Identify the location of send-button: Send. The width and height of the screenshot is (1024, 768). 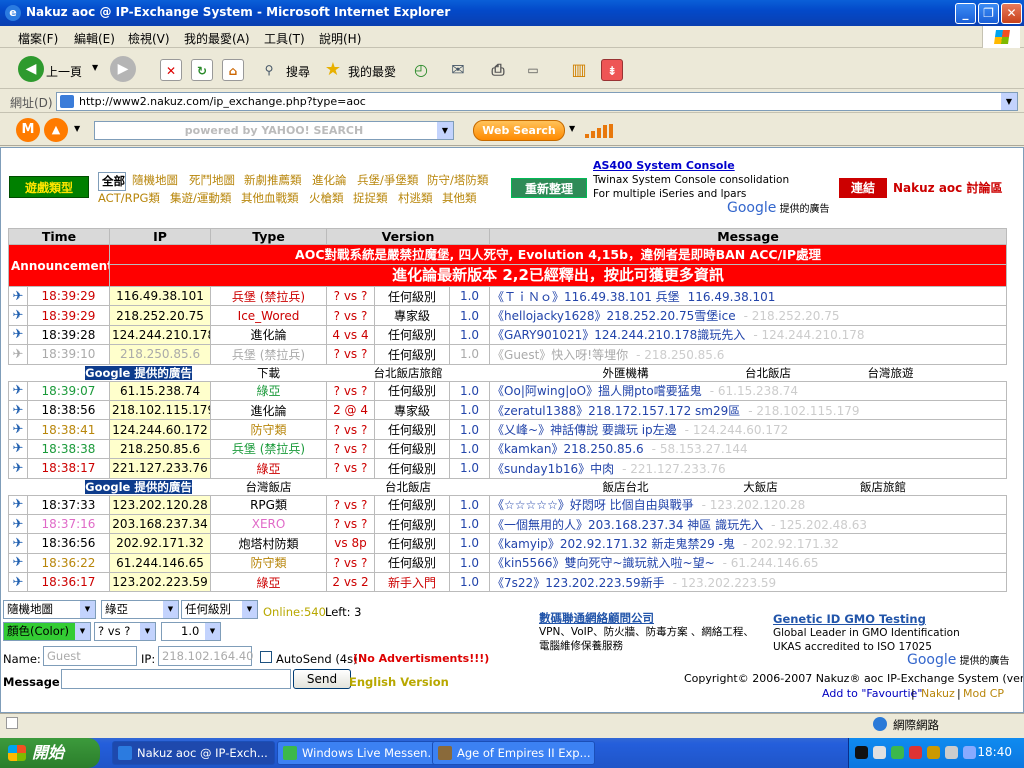
(322, 679).